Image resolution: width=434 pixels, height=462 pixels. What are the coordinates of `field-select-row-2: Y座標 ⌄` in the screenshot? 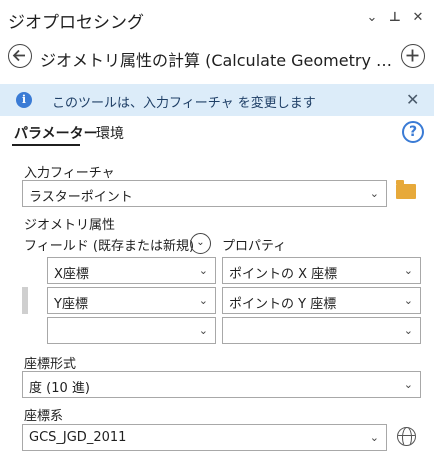 It's located at (131, 300).